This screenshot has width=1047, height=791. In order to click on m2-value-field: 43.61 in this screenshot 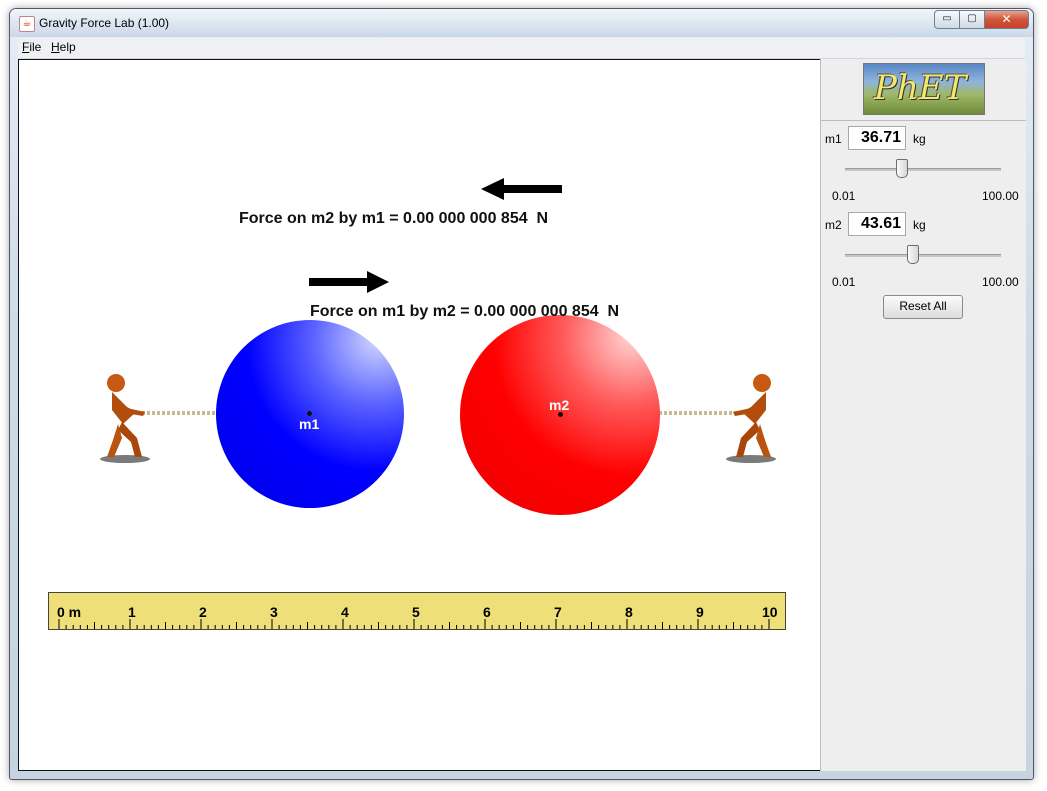, I will do `click(877, 224)`.